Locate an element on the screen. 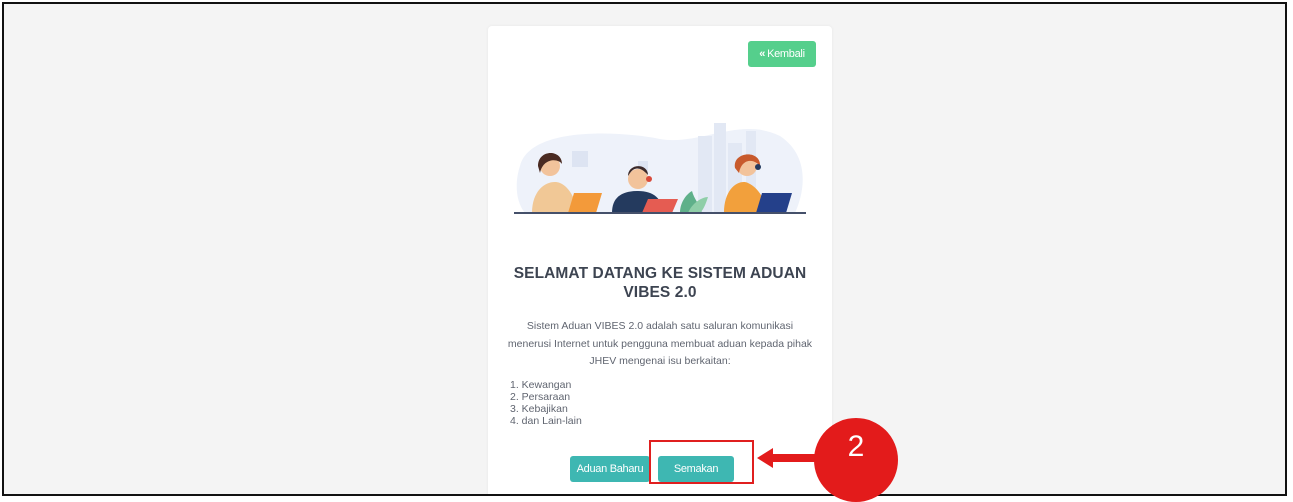 The image size is (1293, 502). list-item: 4. dan Lain-lain is located at coordinates (546, 421).